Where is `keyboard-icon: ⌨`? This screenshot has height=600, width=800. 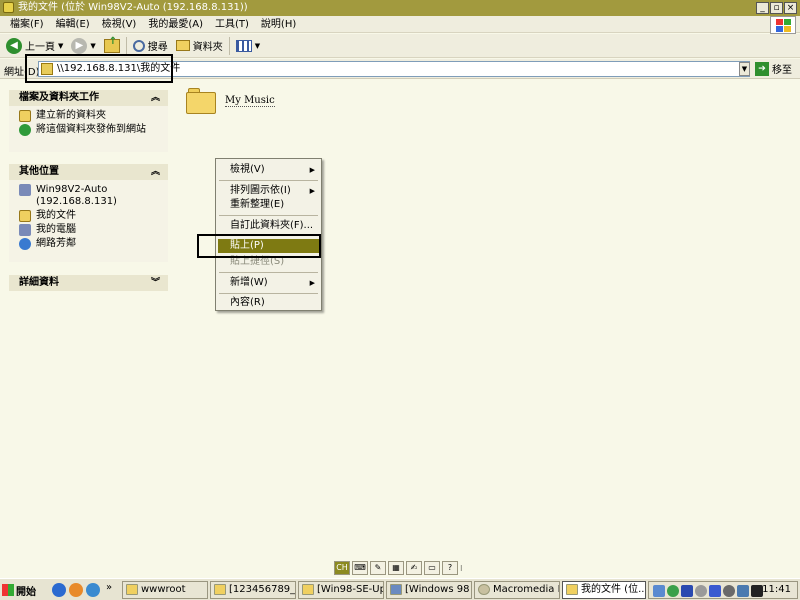 keyboard-icon: ⌨ is located at coordinates (360, 568).